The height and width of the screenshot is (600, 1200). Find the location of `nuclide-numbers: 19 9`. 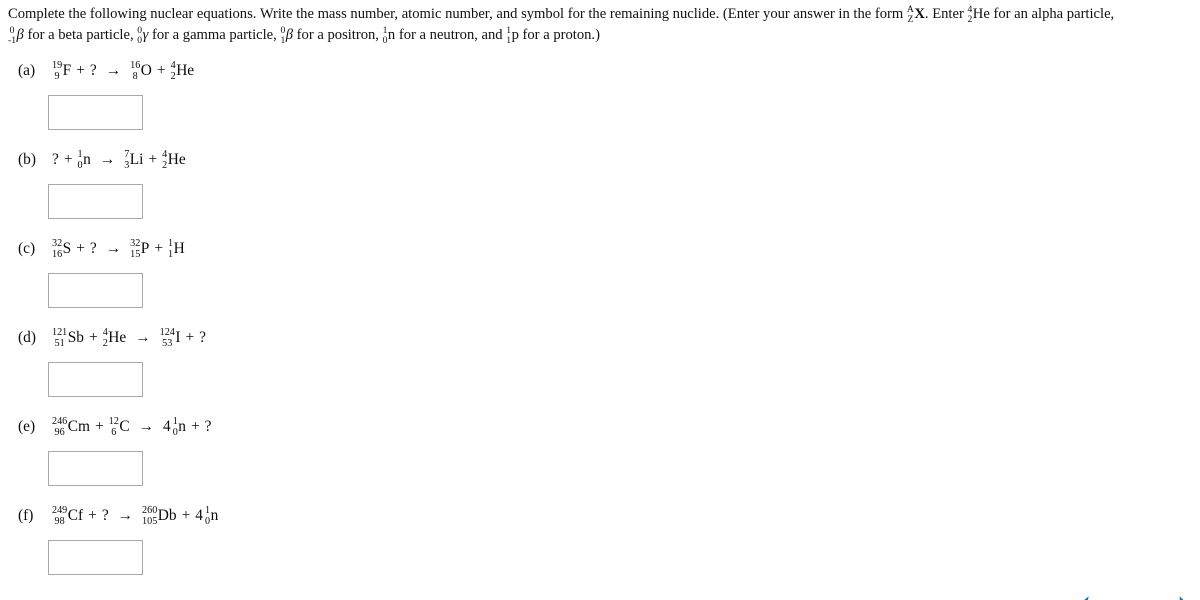

nuclide-numbers: 19 9 is located at coordinates (57, 71).